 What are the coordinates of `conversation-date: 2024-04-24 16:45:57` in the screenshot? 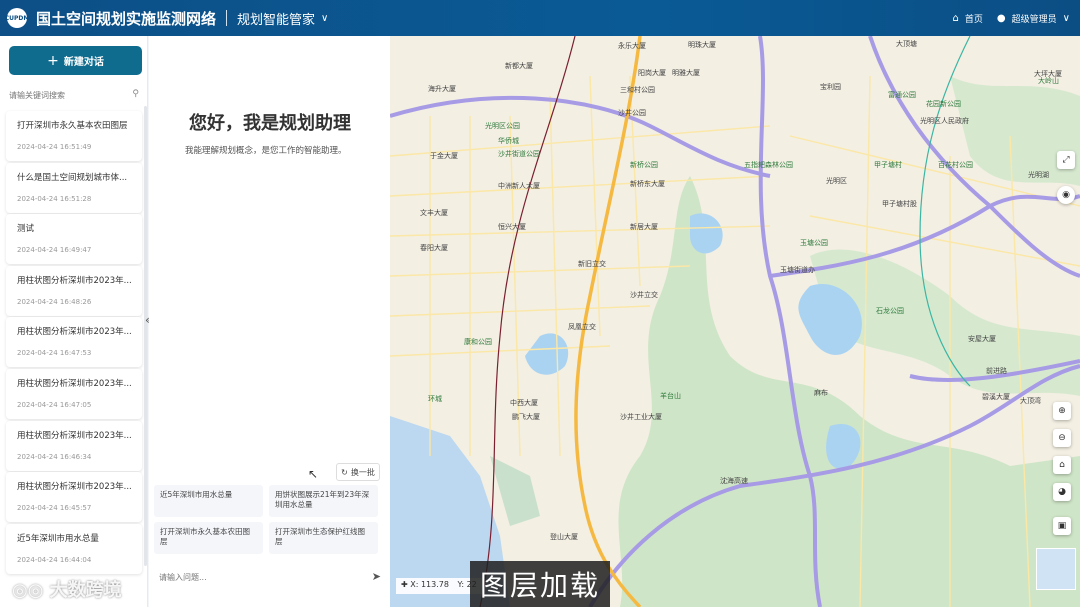 It's located at (54, 508).